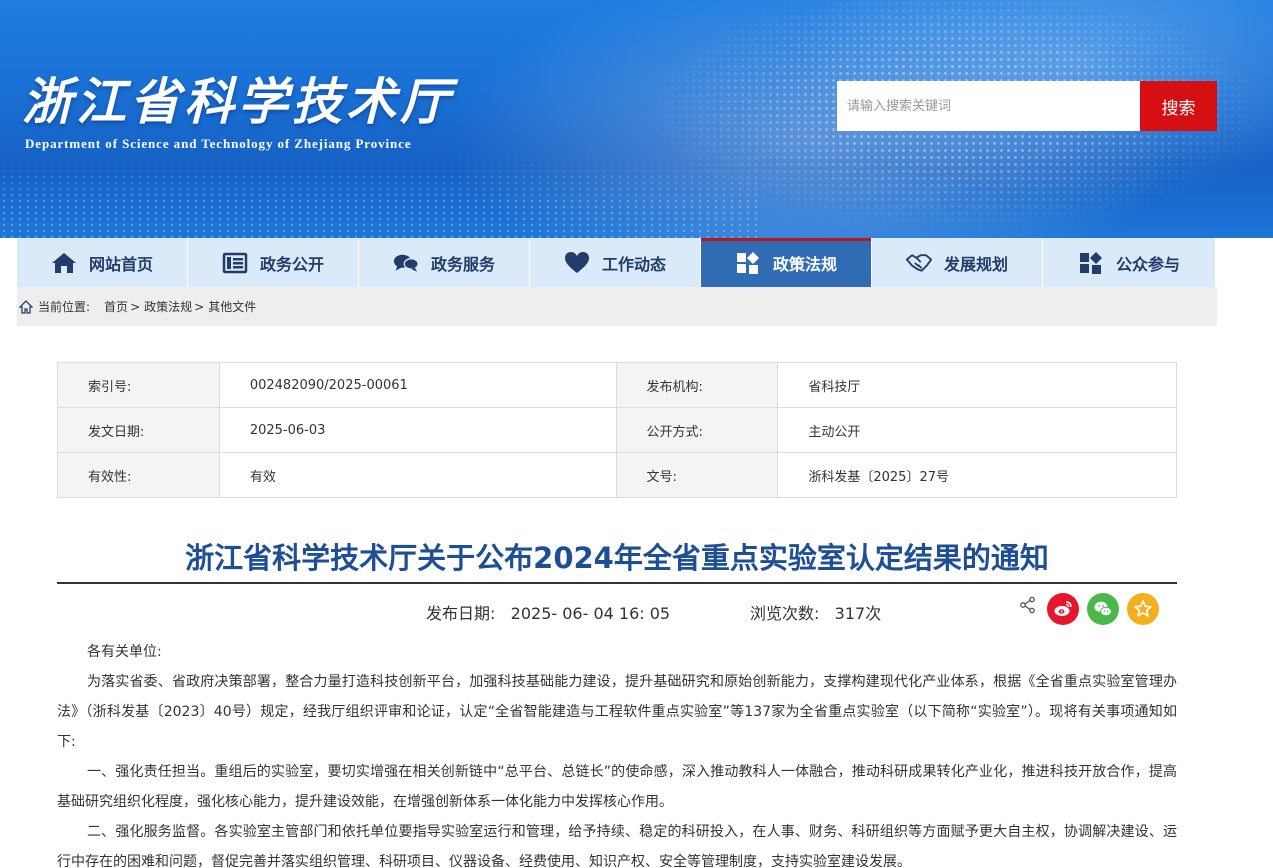 Image resolution: width=1273 pixels, height=868 pixels. I want to click on share-wechat-button, so click(1103, 609).